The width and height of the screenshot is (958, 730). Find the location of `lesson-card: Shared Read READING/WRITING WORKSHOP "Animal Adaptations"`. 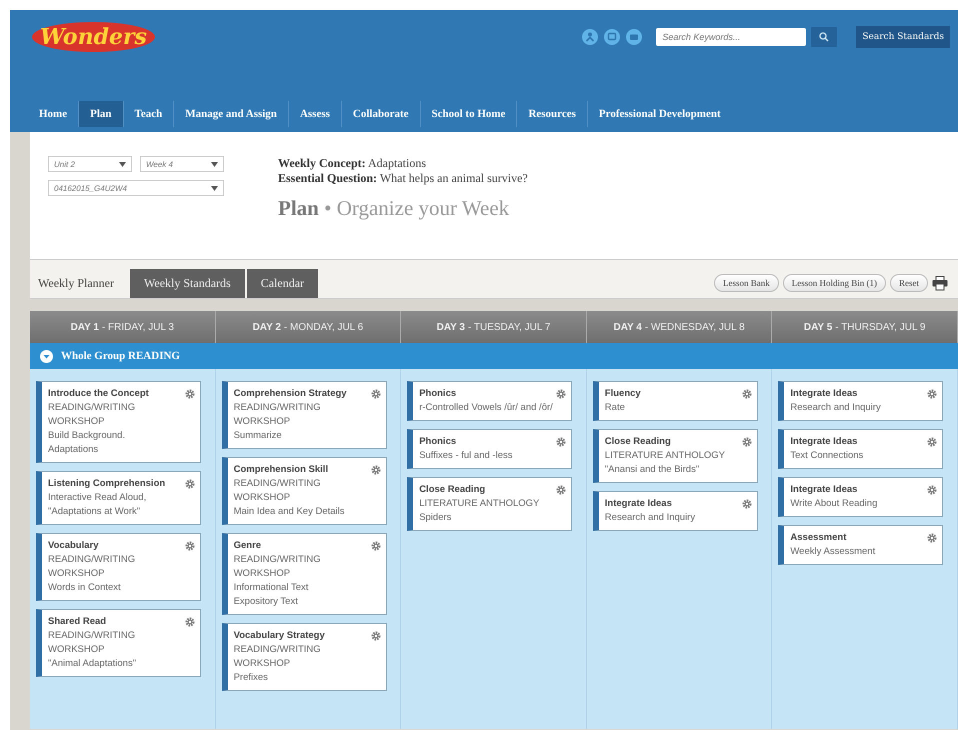

lesson-card: Shared Read READING/WRITING WORKSHOP "Animal Adaptations" is located at coordinates (118, 643).